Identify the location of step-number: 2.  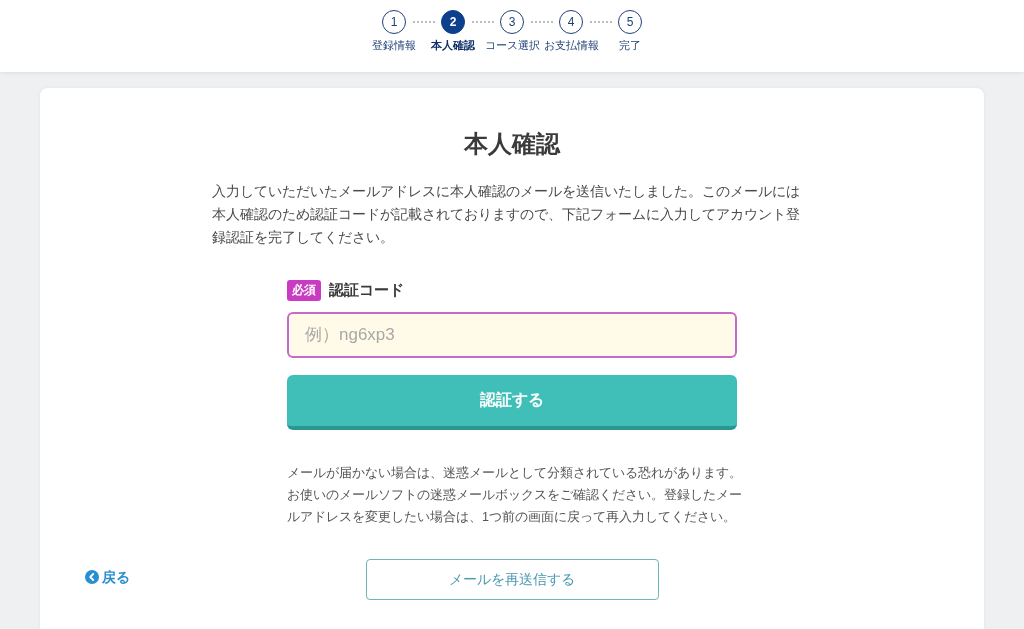
(453, 22).